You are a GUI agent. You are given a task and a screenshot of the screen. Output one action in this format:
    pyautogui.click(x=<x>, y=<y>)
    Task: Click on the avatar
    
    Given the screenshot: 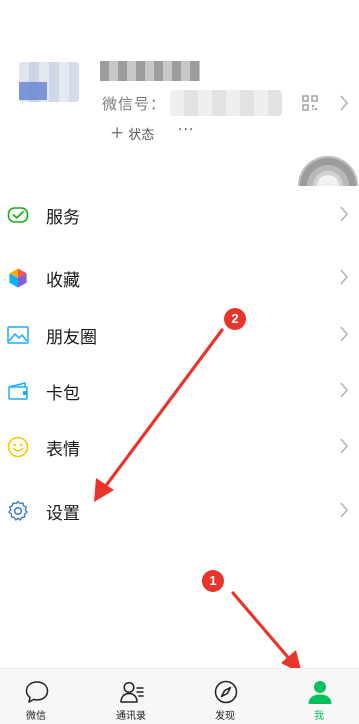 What is the action you would take?
    pyautogui.click(x=49, y=82)
    